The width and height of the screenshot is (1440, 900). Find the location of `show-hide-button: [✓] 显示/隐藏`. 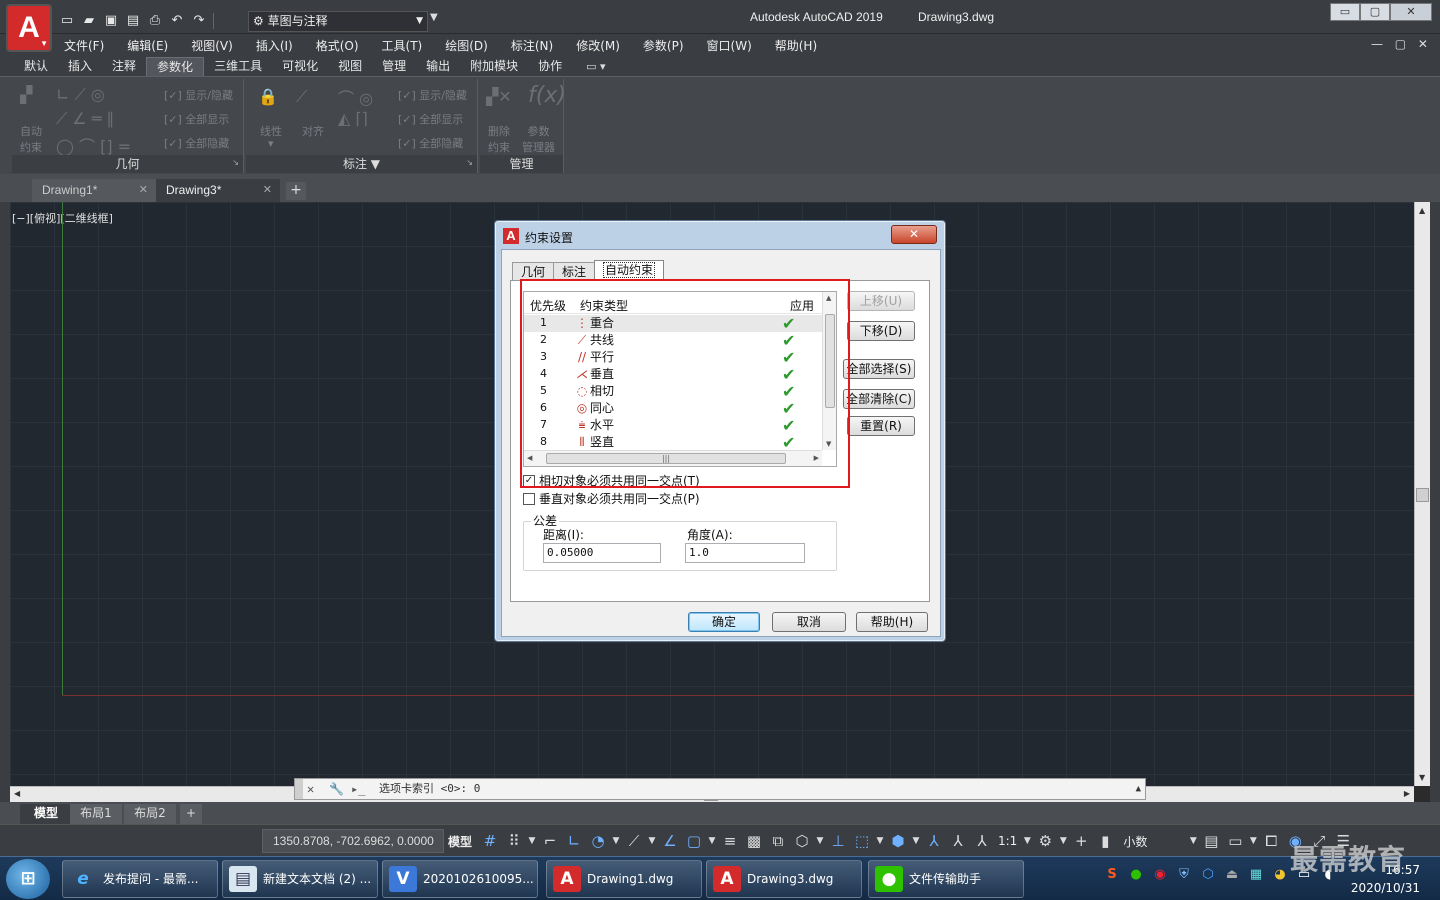

show-hide-button: [✓] 显示/隐藏 is located at coordinates (198, 95).